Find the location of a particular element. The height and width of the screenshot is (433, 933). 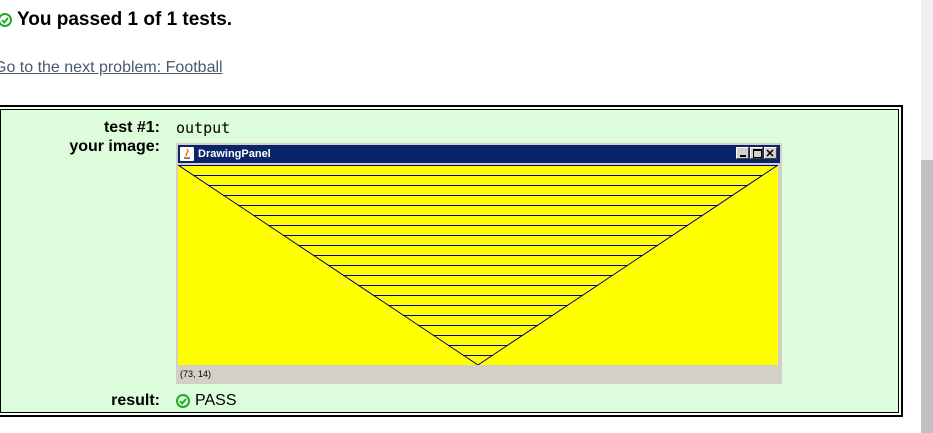

minimize-icon is located at coordinates (742, 153).